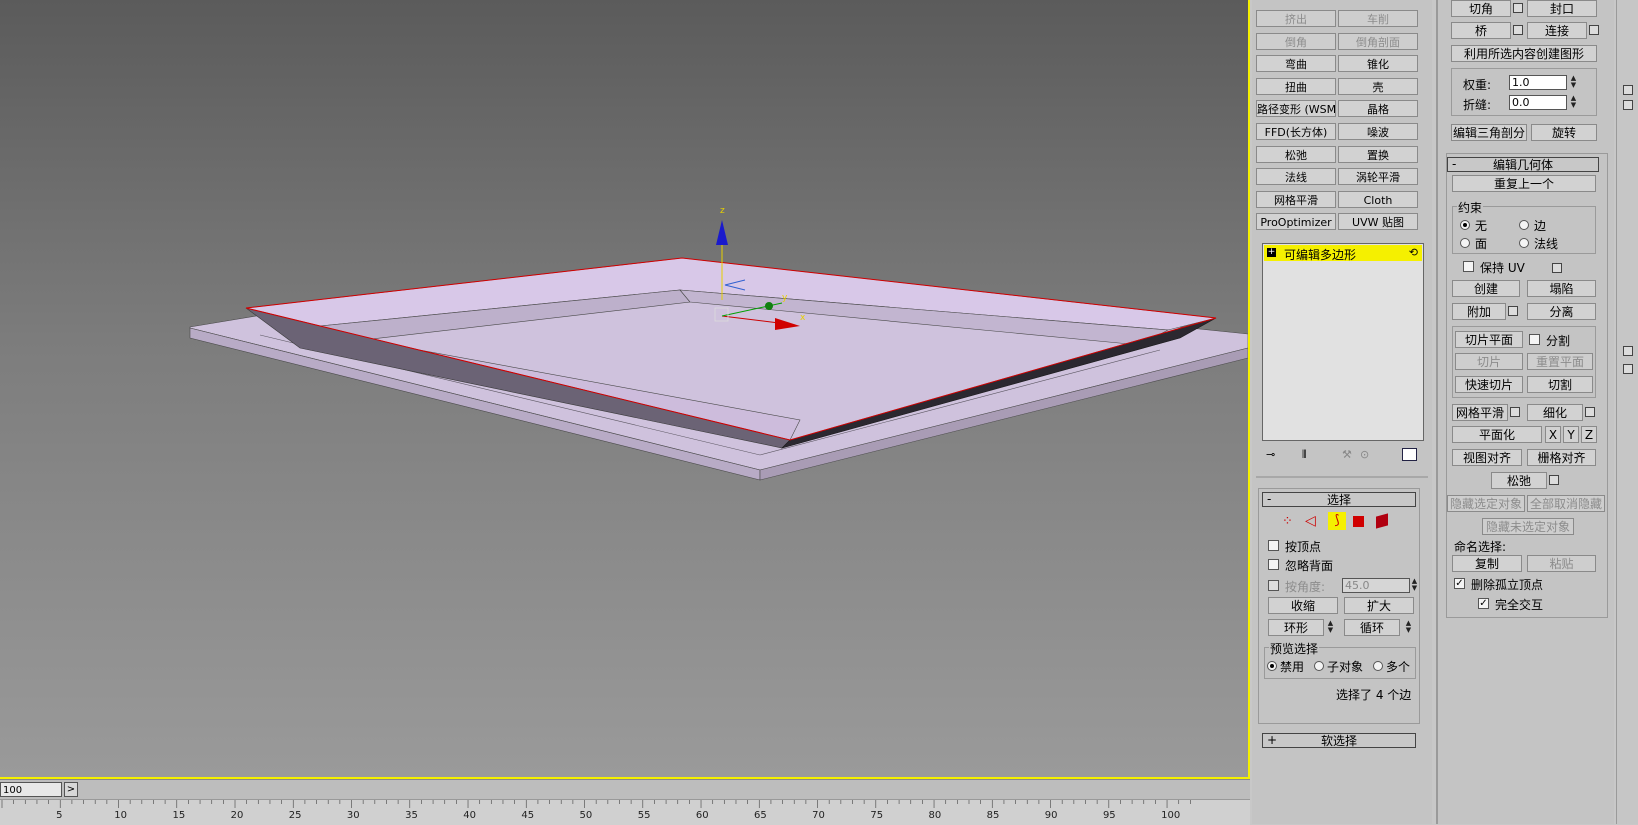 The image size is (1638, 825). Describe the element at coordinates (1296, 41) in the screenshot. I see `modifier-button: 倒角` at that location.